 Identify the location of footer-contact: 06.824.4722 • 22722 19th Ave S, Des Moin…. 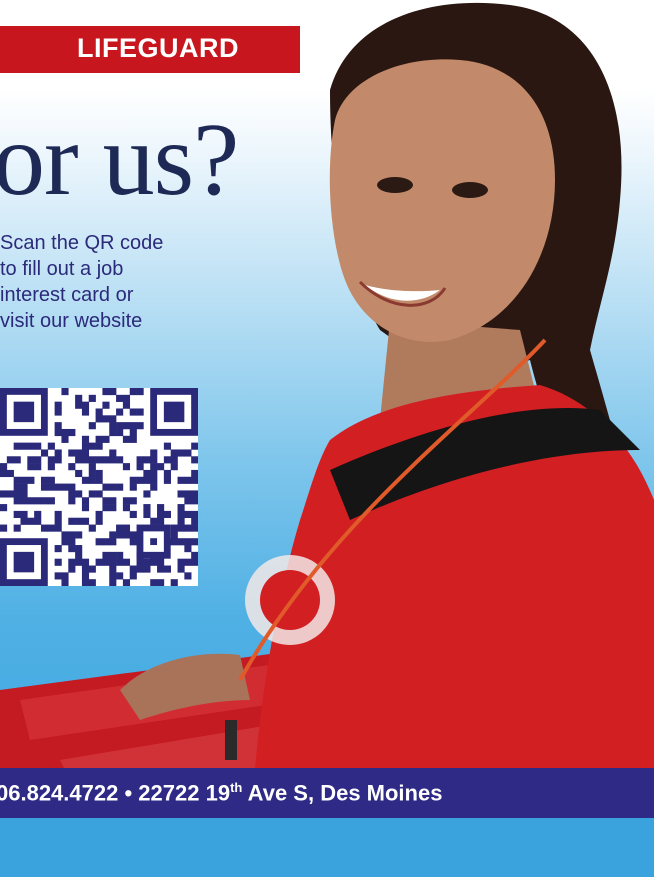
(221, 793).